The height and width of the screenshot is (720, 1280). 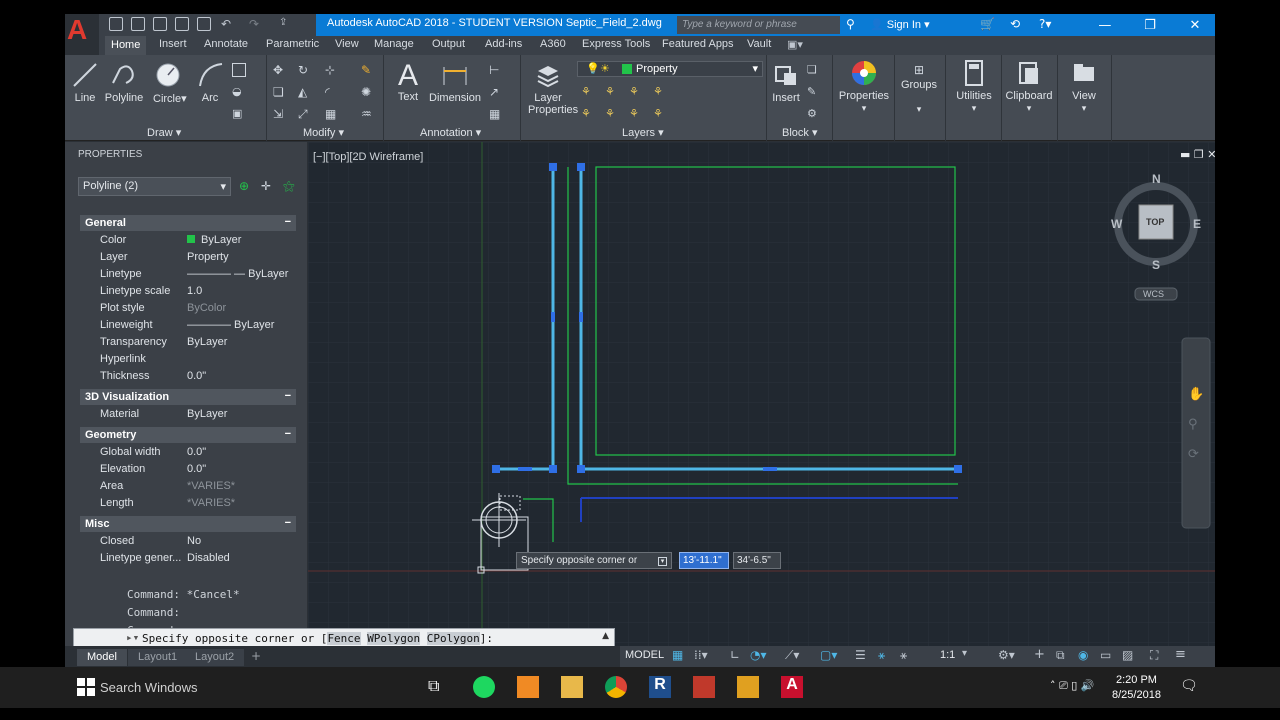 I want to click on share-icon: ⇪, so click(x=286, y=24).